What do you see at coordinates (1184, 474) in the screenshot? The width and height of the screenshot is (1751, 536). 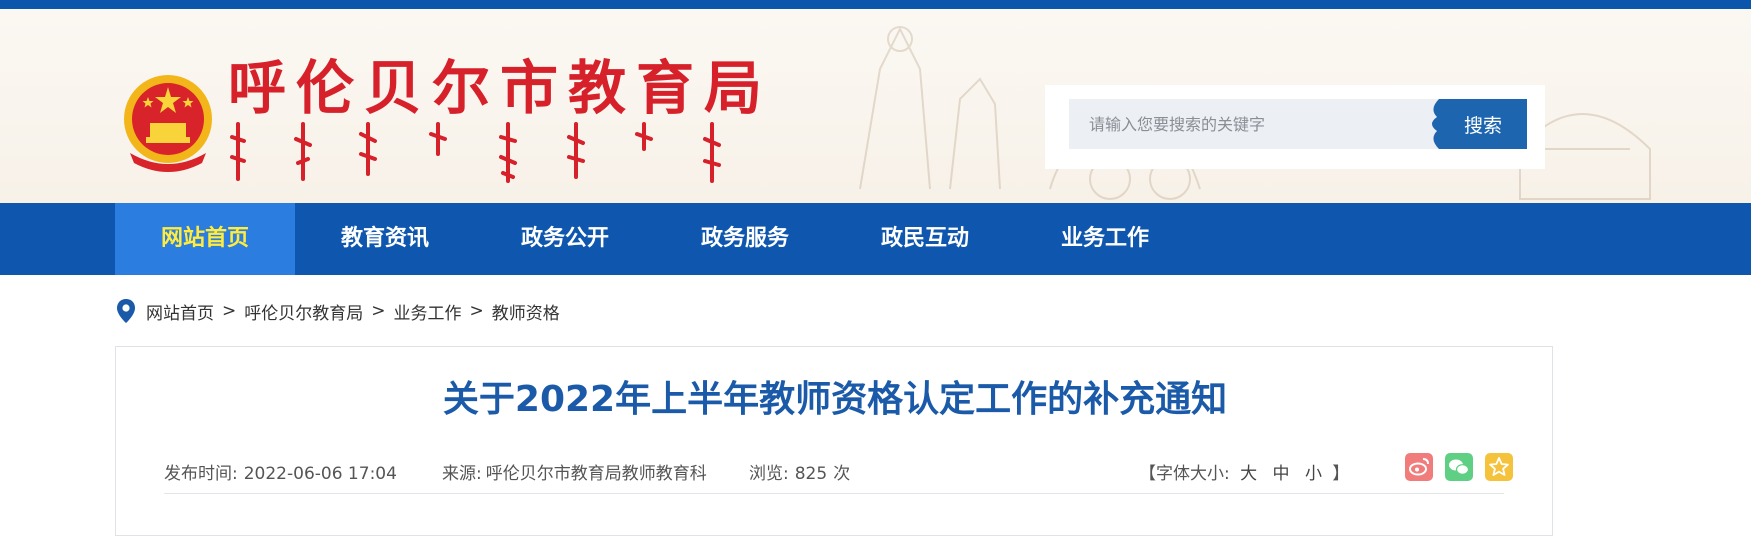 I see `font-size-label: 【字体大小:` at bounding box center [1184, 474].